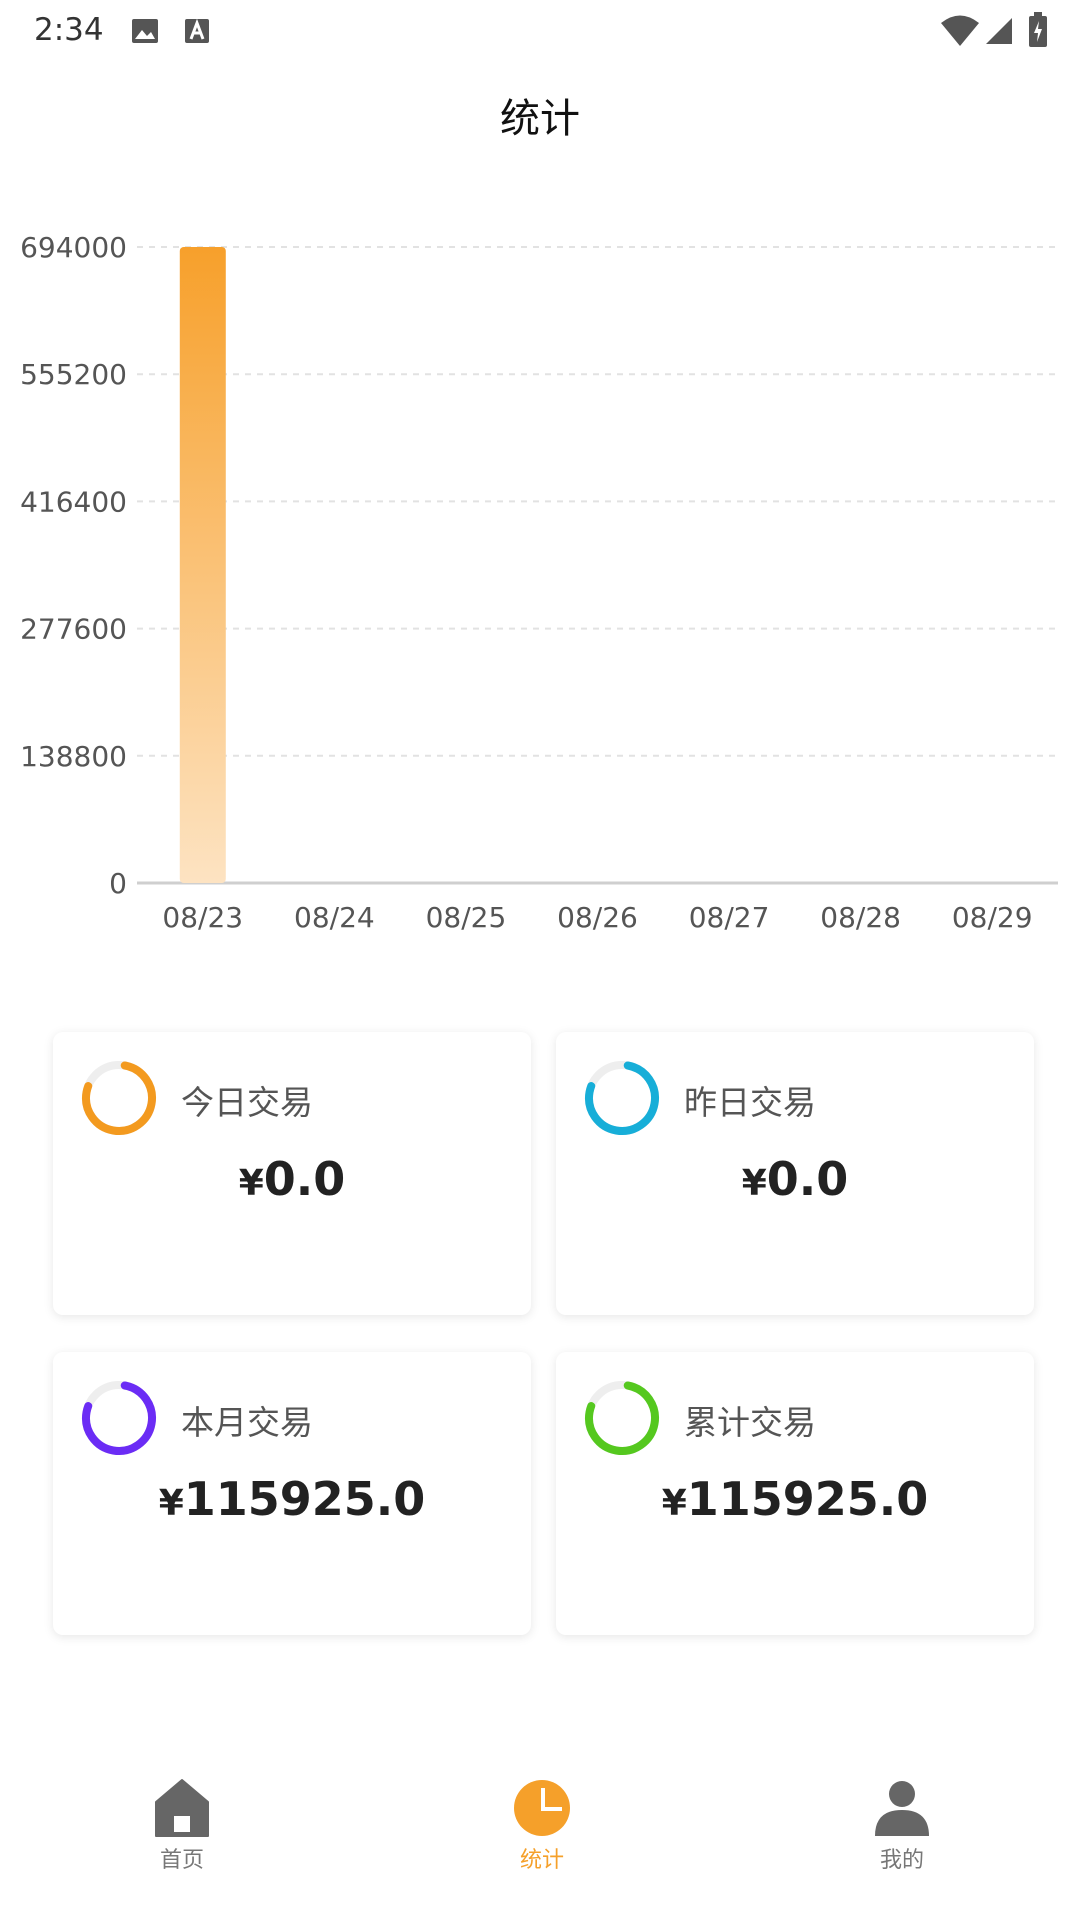  I want to click on nav-item-profile: 我的, so click(902, 1848).